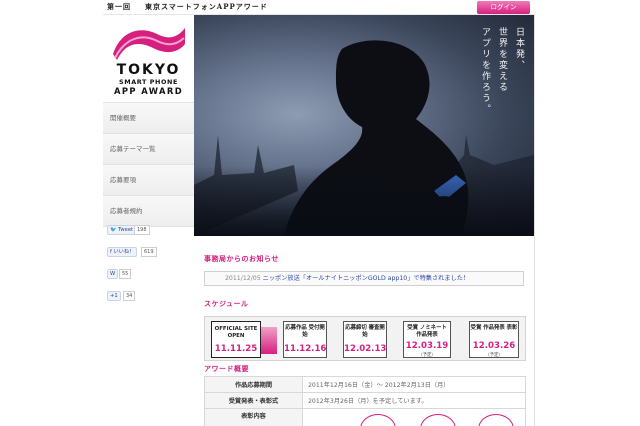  What do you see at coordinates (119, 6) in the screenshot?
I see `edition-label: 第一回` at bounding box center [119, 6].